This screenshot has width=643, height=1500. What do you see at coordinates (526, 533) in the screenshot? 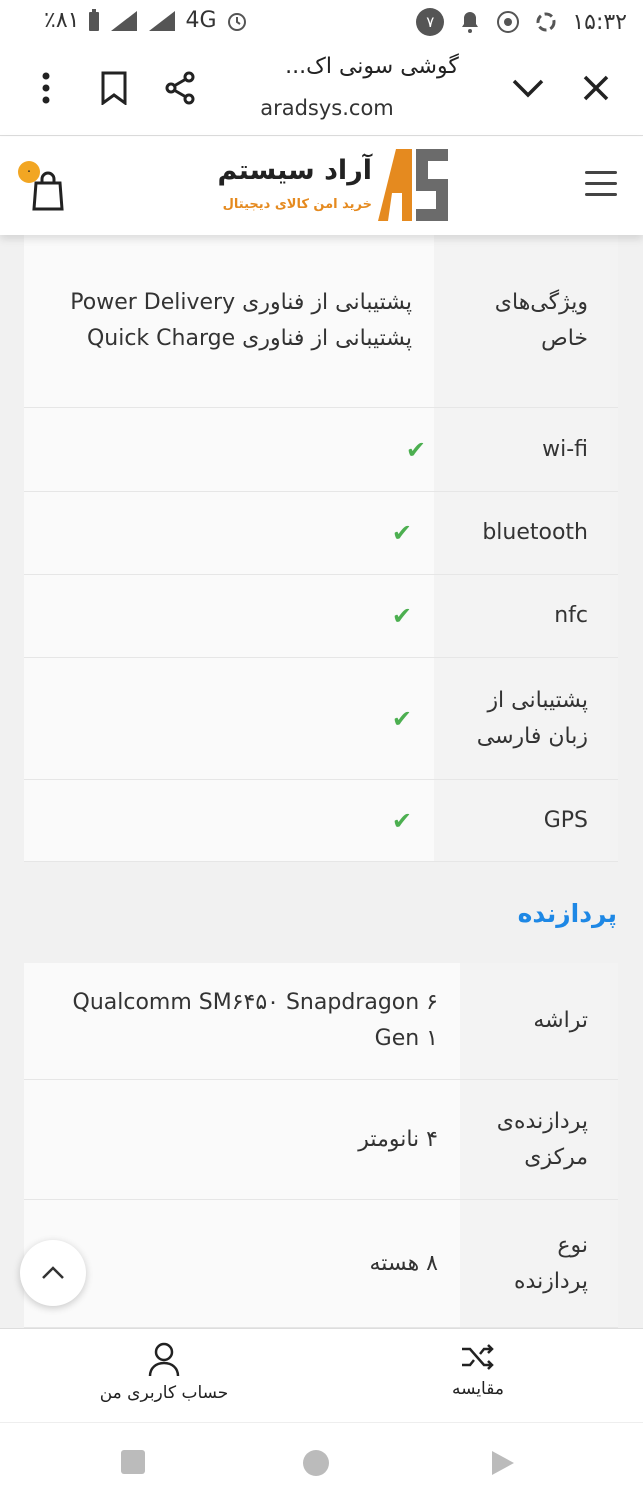
I see `spec-label: bluetooth` at bounding box center [526, 533].